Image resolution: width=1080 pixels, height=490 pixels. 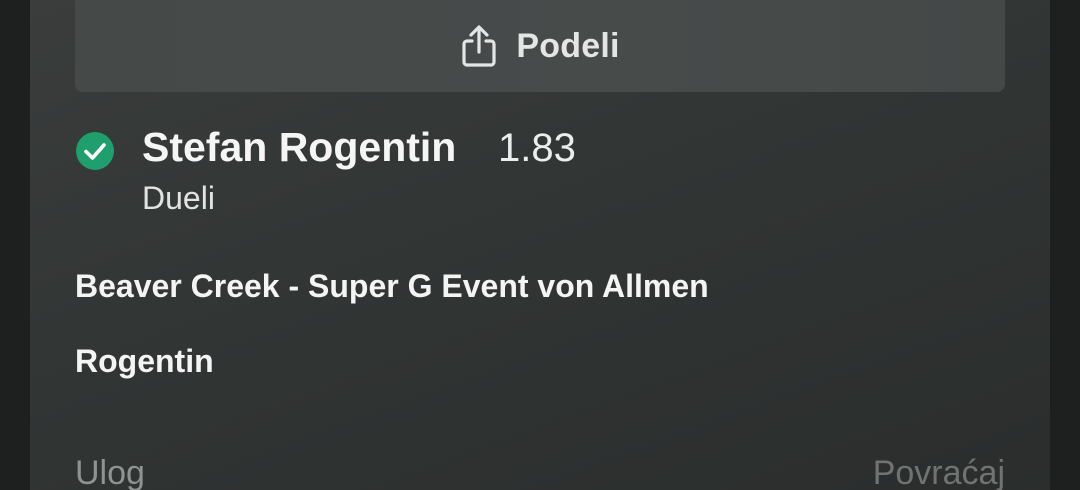 I want to click on share-button-label: Podeli, so click(x=568, y=45).